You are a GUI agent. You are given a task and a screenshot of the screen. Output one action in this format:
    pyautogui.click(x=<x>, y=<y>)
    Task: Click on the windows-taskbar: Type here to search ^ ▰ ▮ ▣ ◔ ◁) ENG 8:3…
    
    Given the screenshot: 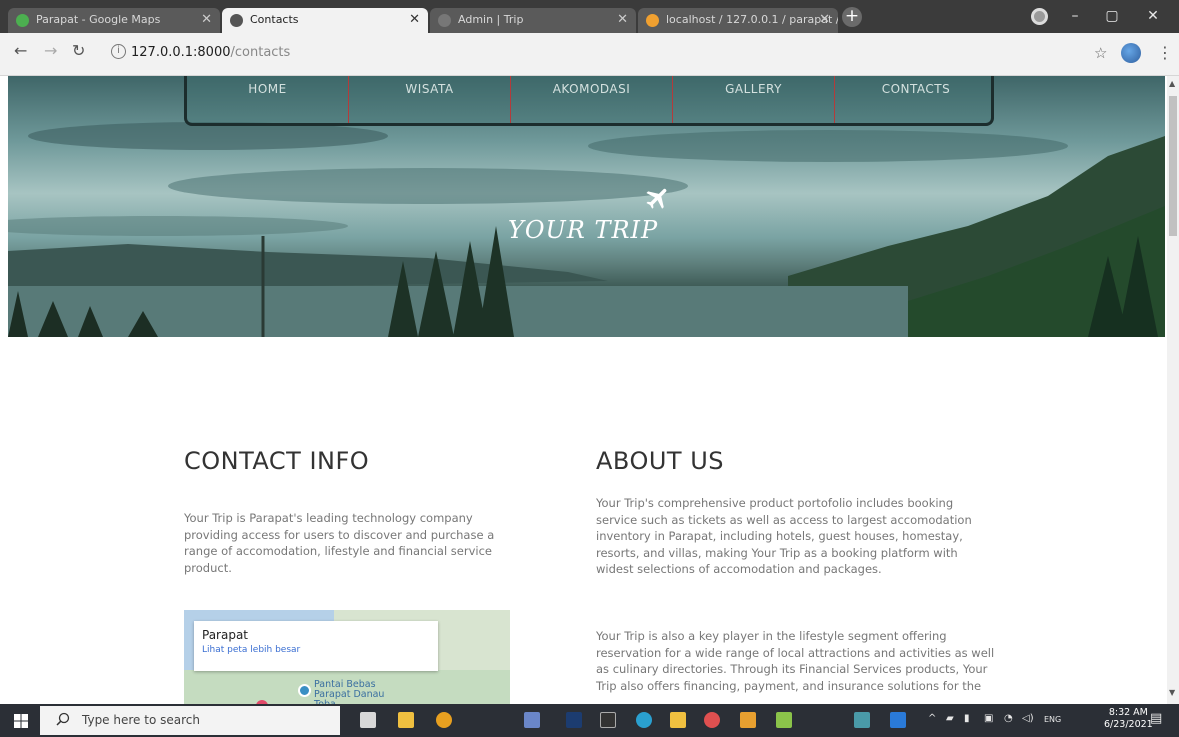 What is the action you would take?
    pyautogui.click(x=589, y=720)
    